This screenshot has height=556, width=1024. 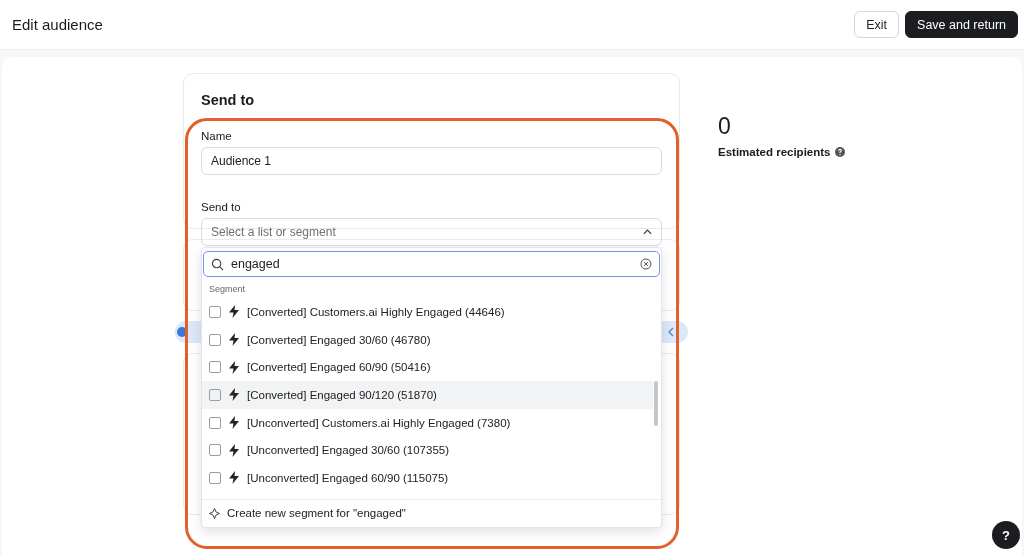 I want to click on chevron-icon, so click(x=671, y=332).